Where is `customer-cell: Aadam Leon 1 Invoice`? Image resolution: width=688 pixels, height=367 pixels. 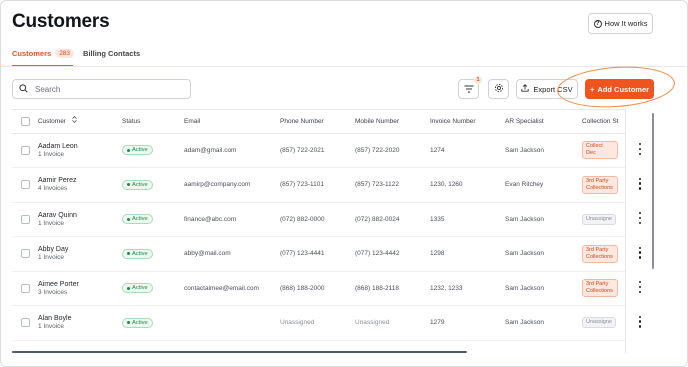 customer-cell: Aadam Leon 1 Invoice is located at coordinates (67, 150).